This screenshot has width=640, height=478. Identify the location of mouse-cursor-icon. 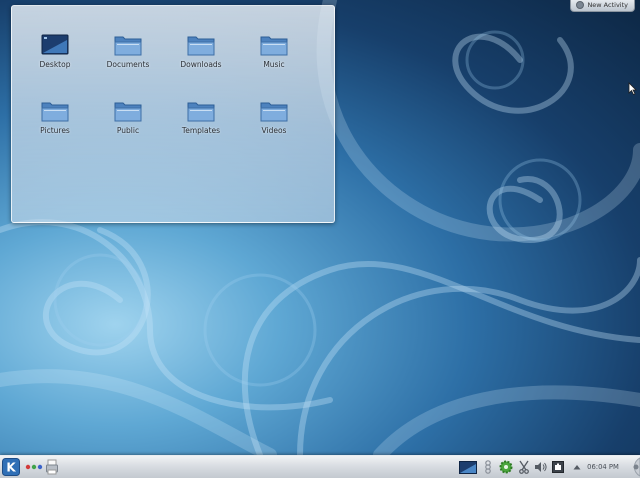
(632, 88).